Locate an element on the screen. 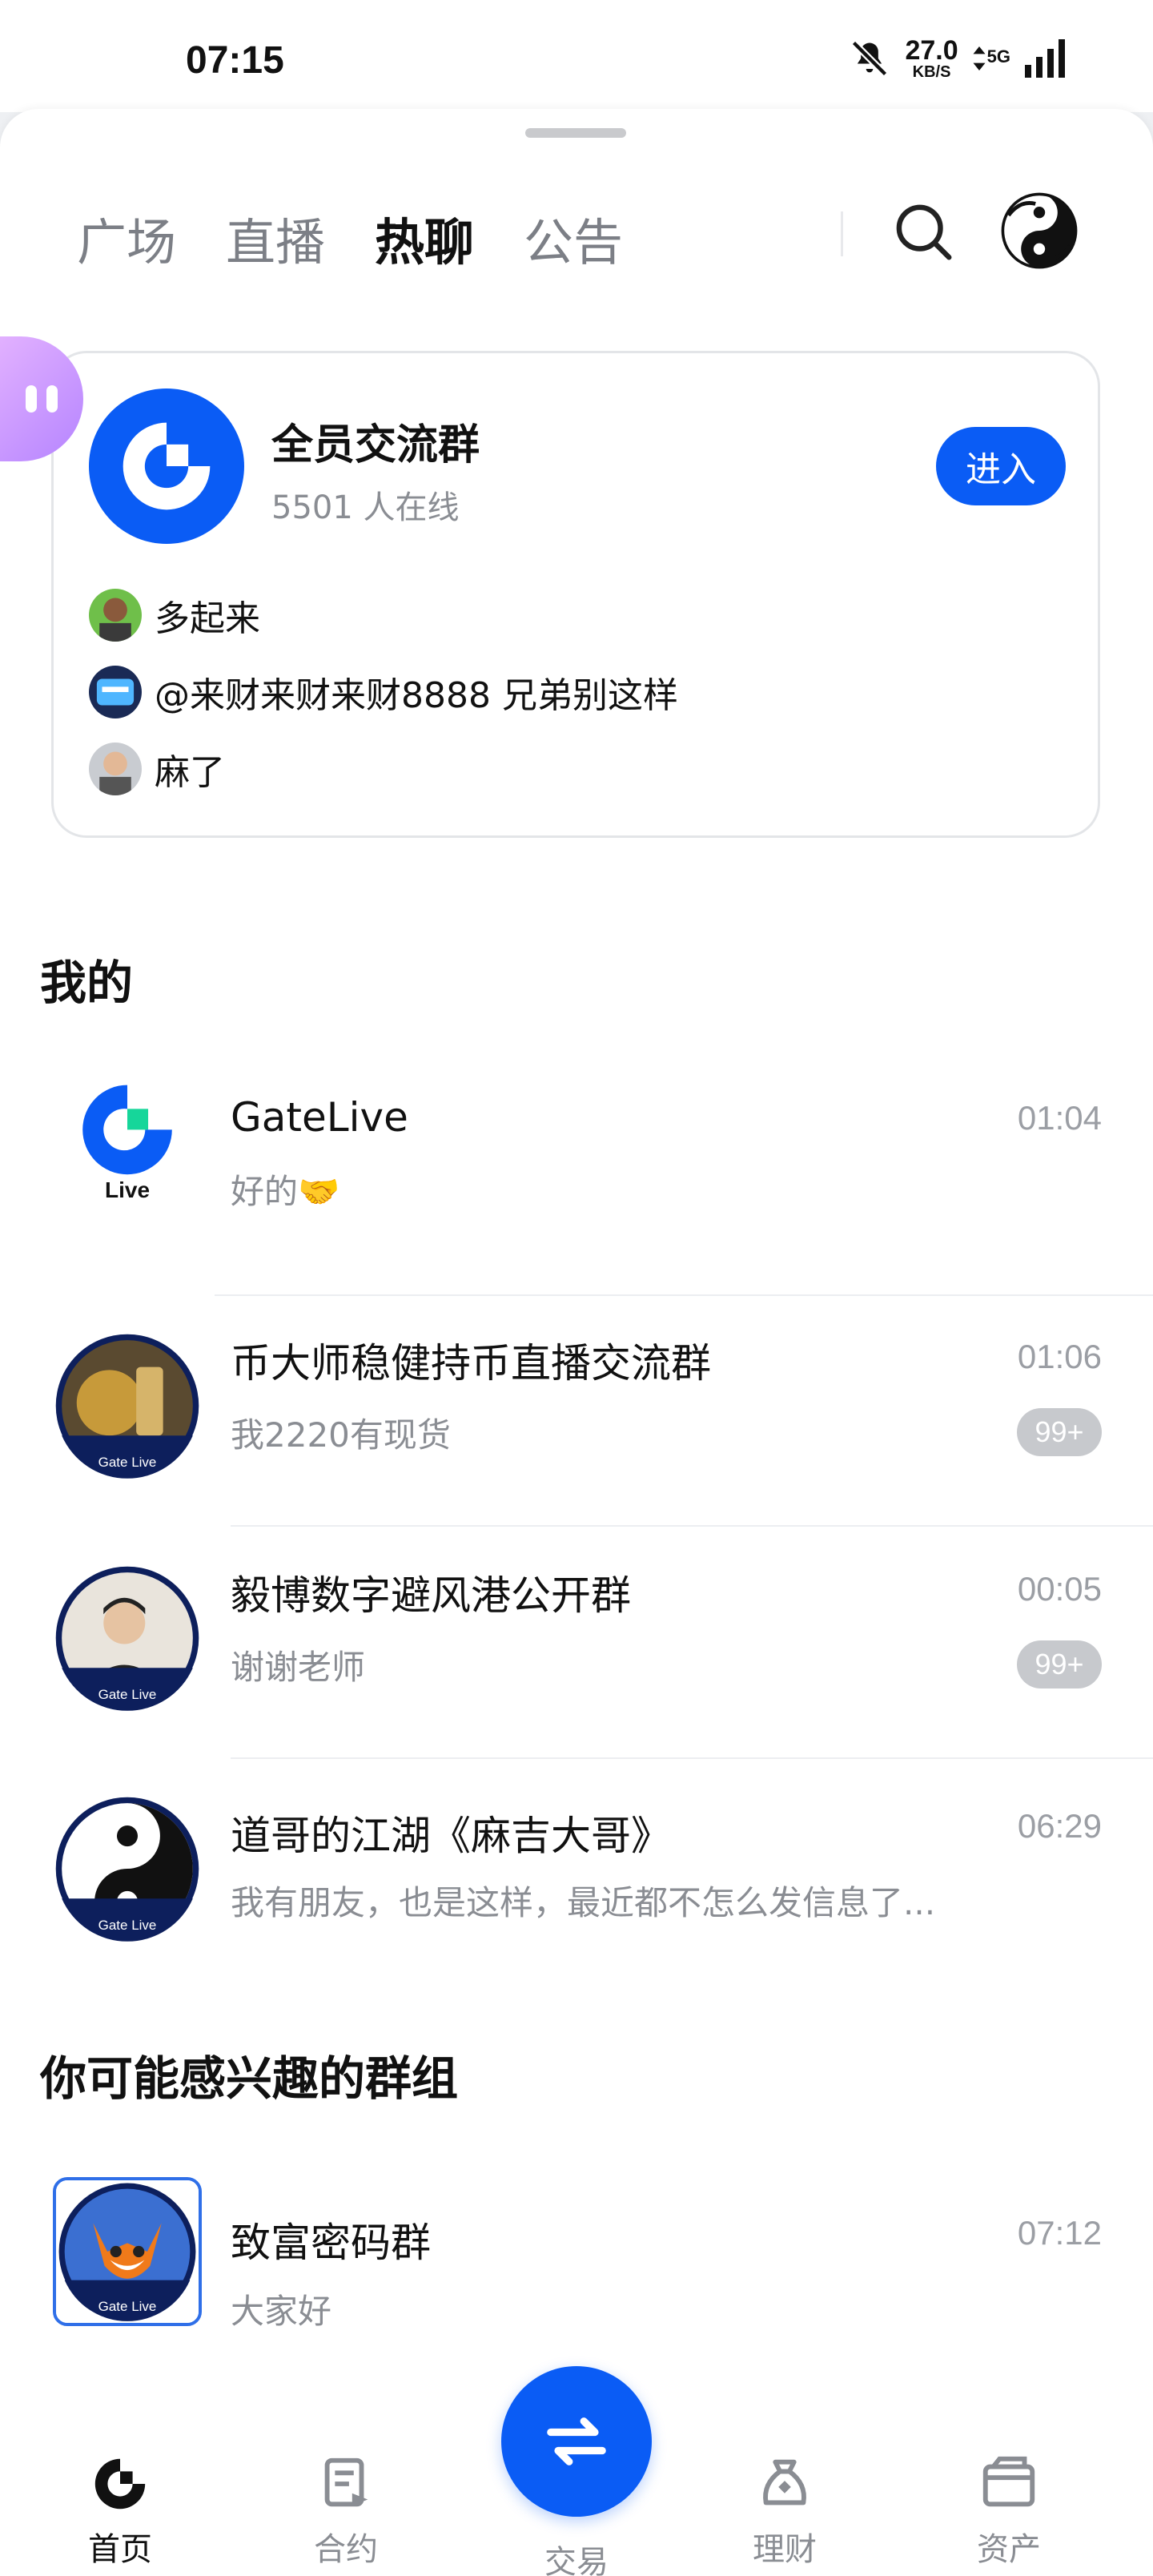 The width and height of the screenshot is (1153, 2576). gate-logo is located at coordinates (167, 466).